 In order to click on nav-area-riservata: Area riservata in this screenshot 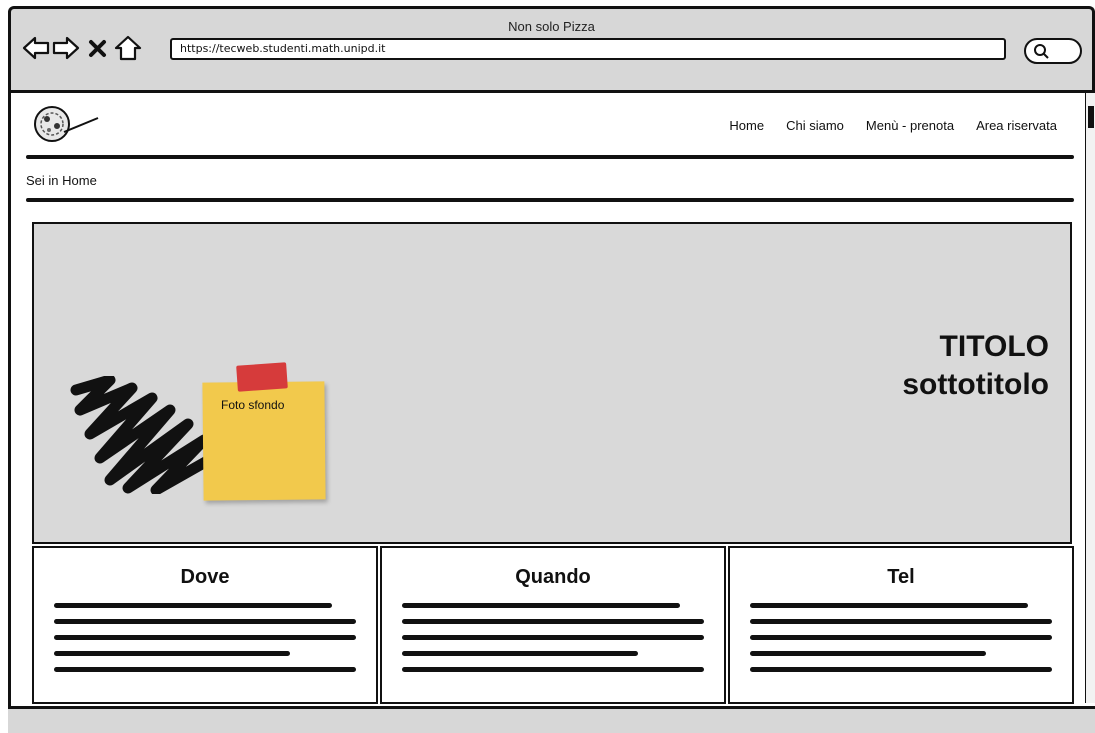, I will do `click(1016, 125)`.